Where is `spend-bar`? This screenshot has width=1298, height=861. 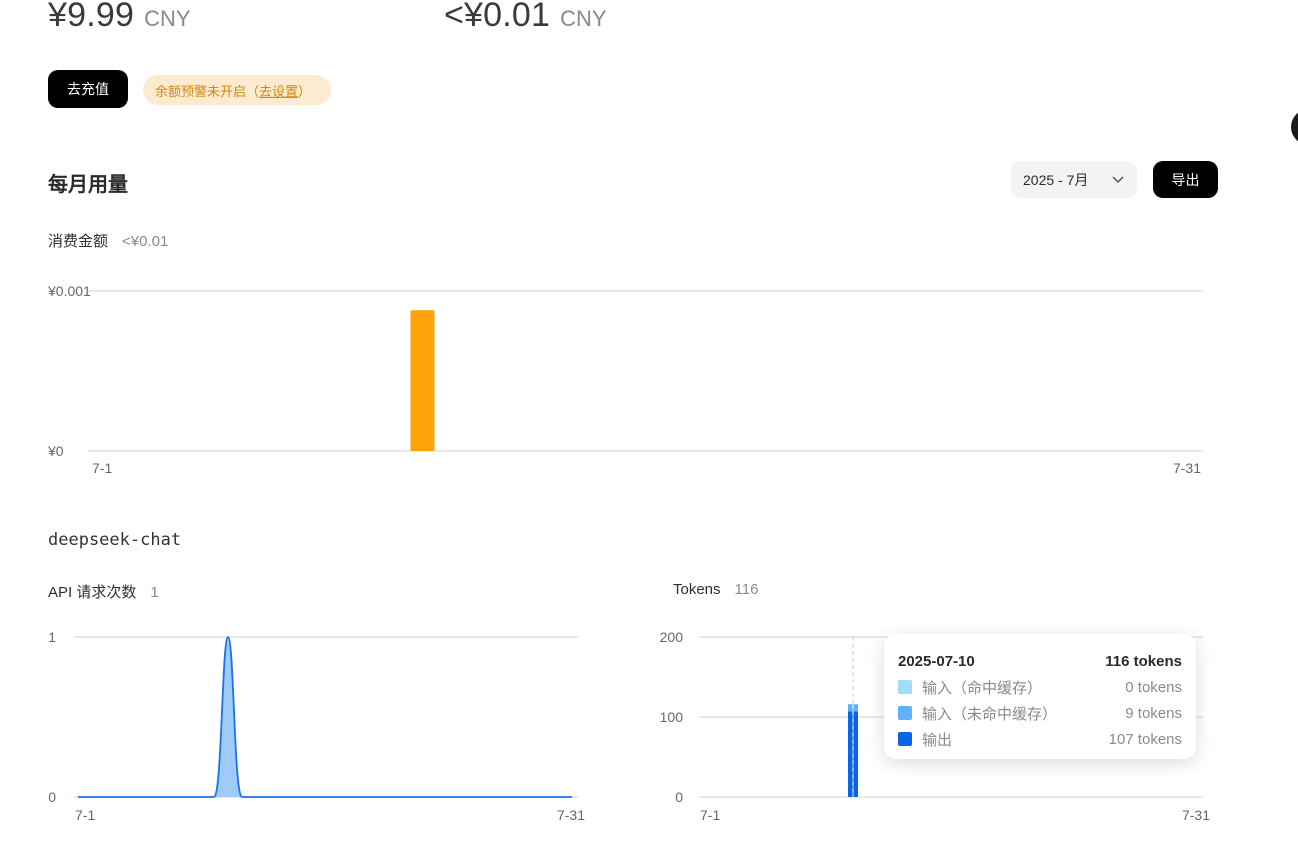 spend-bar is located at coordinates (422, 380).